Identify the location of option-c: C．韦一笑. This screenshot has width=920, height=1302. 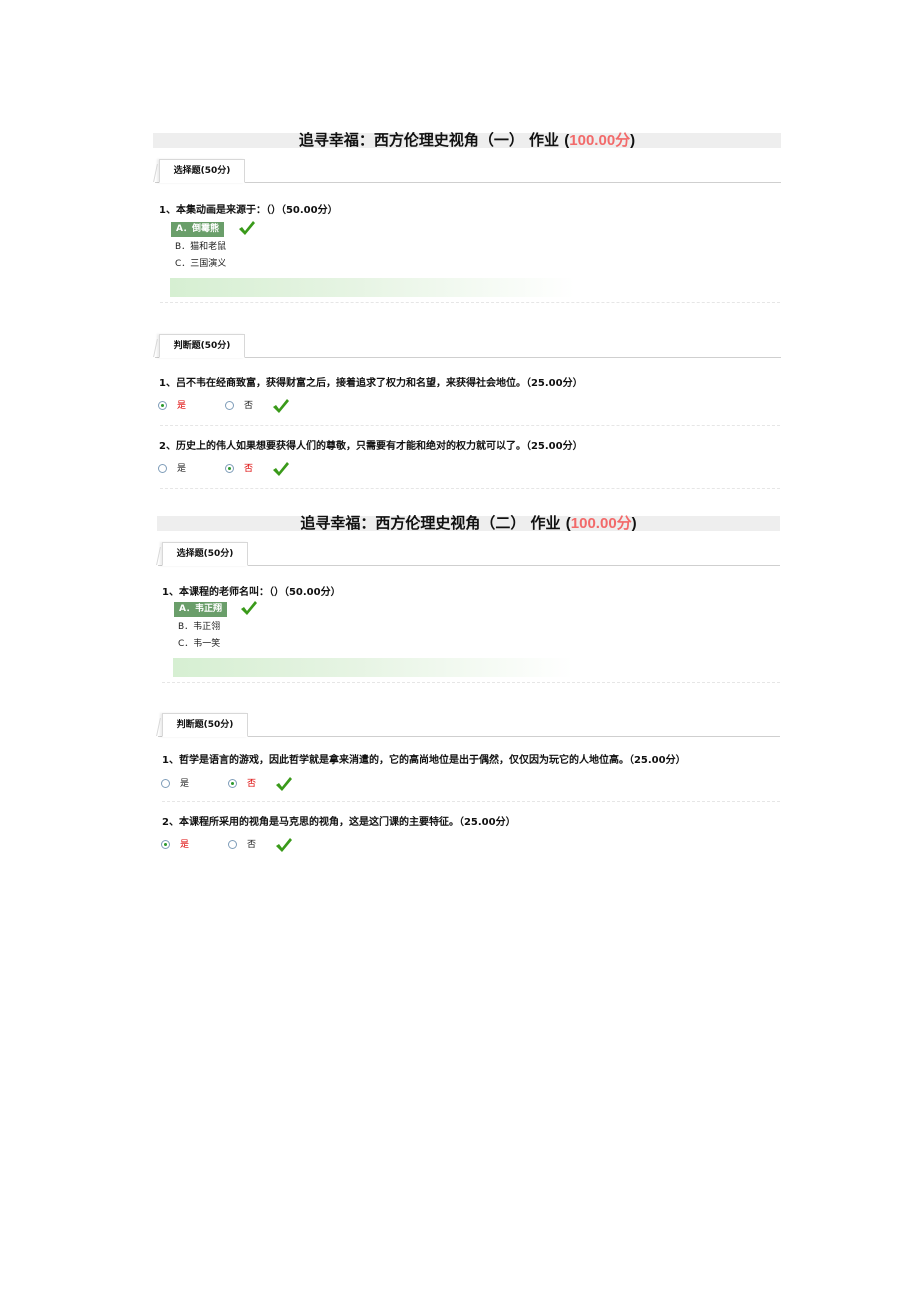
(199, 644).